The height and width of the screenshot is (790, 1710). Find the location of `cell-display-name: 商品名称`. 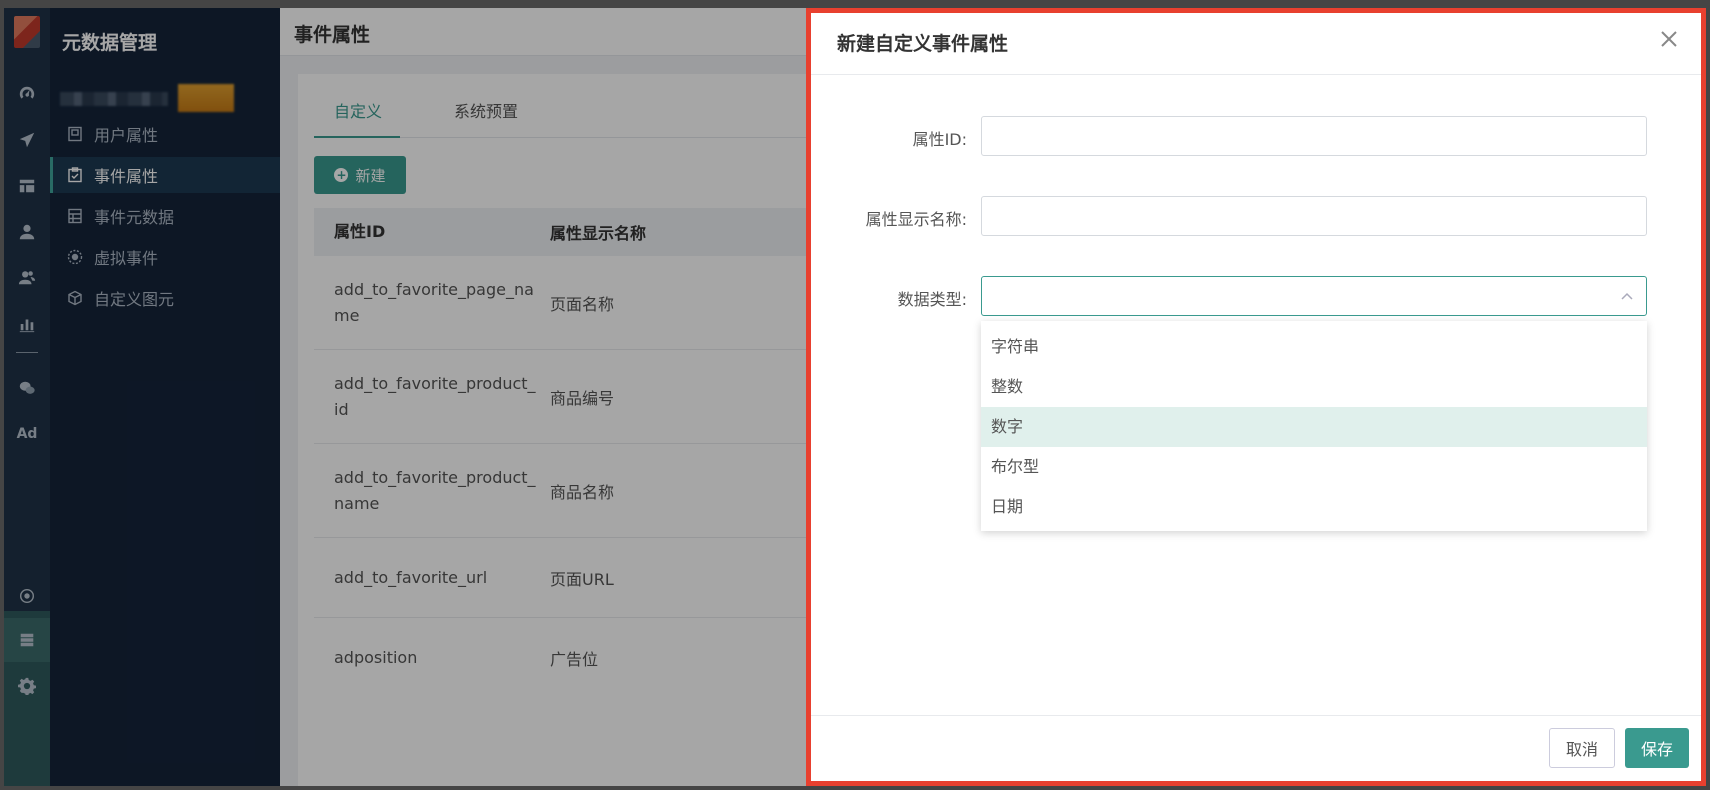

cell-display-name: 商品名称 is located at coordinates (582, 492).